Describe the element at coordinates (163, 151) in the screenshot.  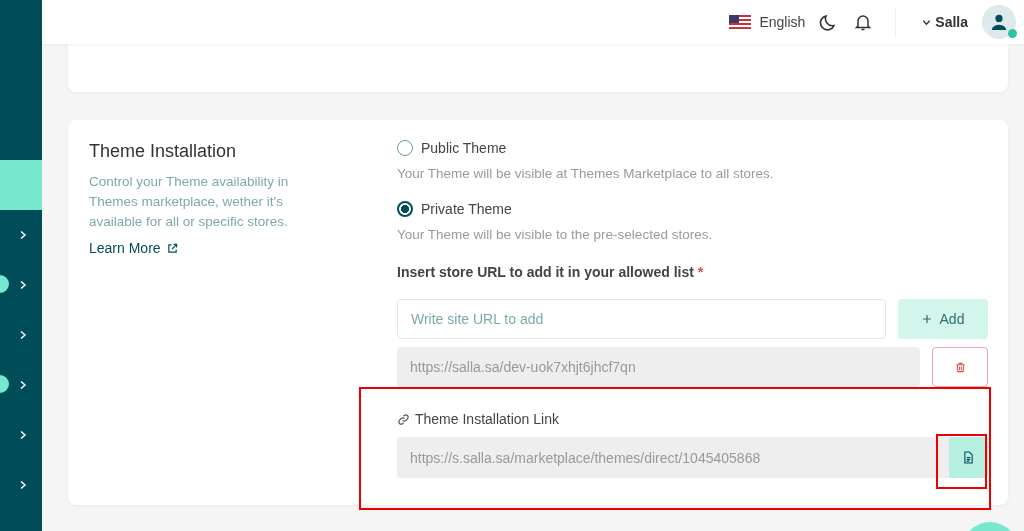
I see `section-title: Theme Installation` at that location.